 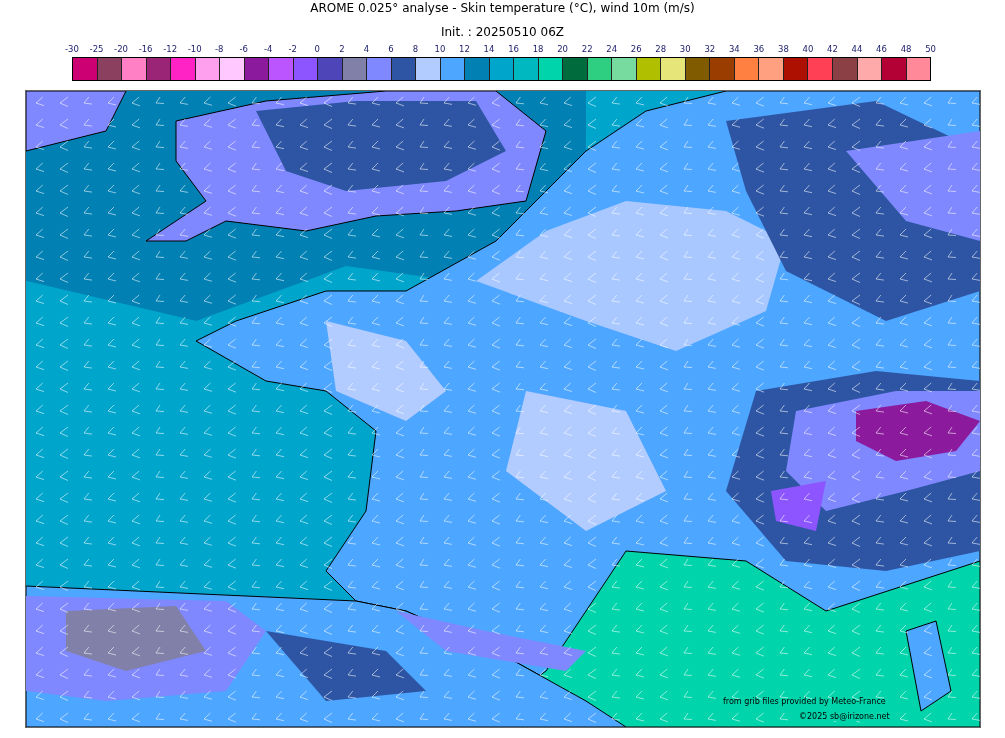 What do you see at coordinates (513, 49) in the screenshot?
I see `scale-tick-label: 16` at bounding box center [513, 49].